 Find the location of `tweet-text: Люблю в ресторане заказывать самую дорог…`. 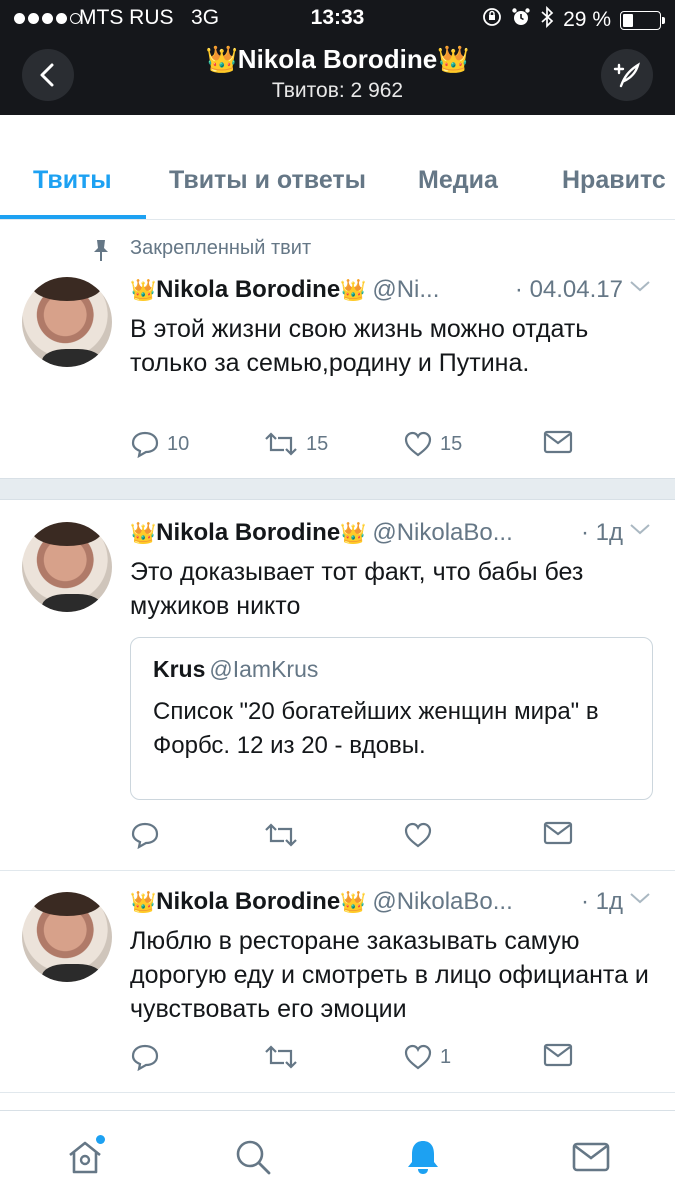

tweet-text: Люблю в ресторане заказывать самую дорог… is located at coordinates (389, 975).